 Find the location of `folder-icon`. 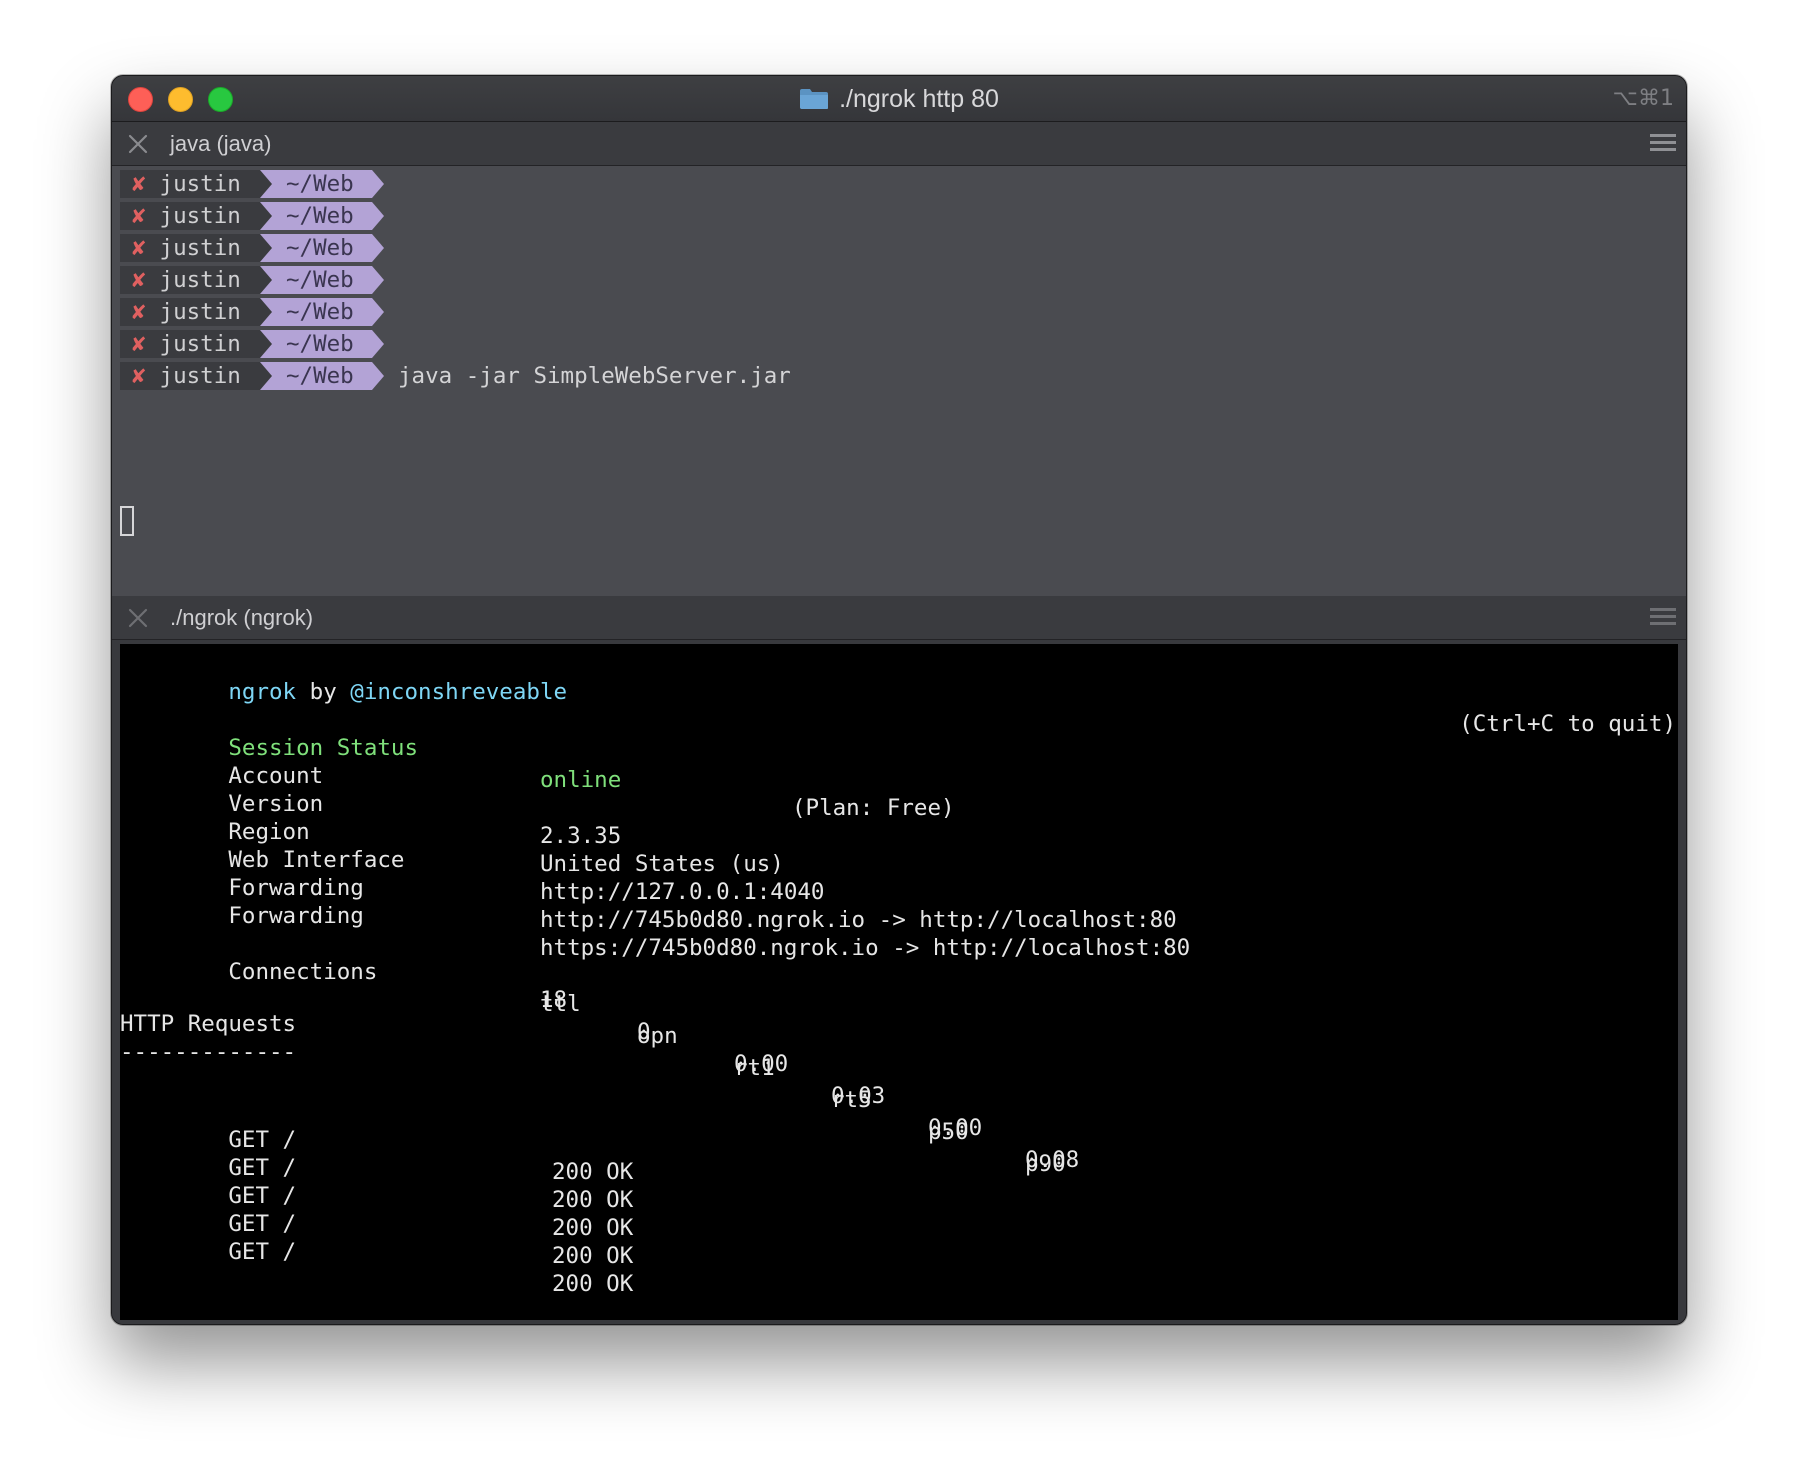

folder-icon is located at coordinates (814, 99).